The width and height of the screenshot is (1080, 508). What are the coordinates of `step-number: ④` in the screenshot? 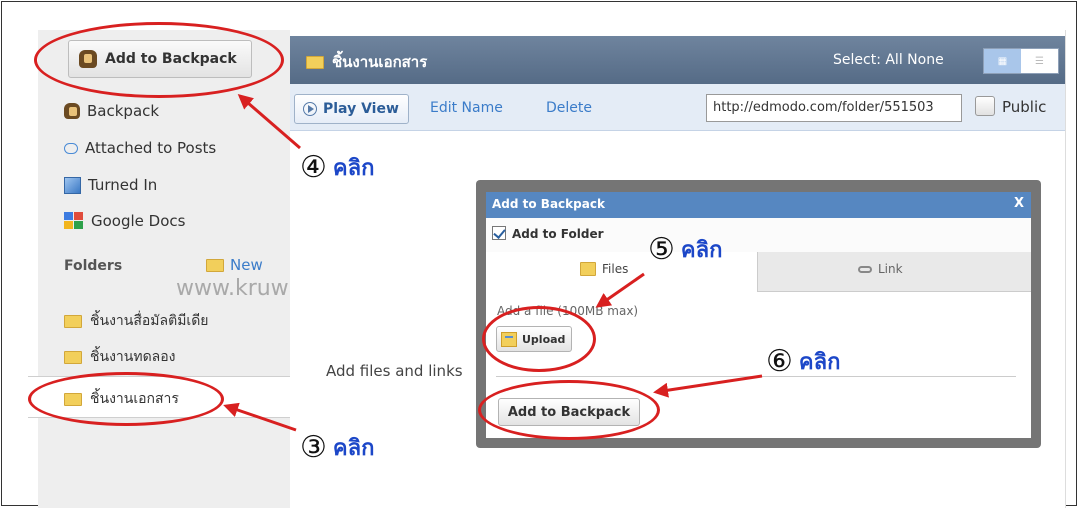 It's located at (313, 167).